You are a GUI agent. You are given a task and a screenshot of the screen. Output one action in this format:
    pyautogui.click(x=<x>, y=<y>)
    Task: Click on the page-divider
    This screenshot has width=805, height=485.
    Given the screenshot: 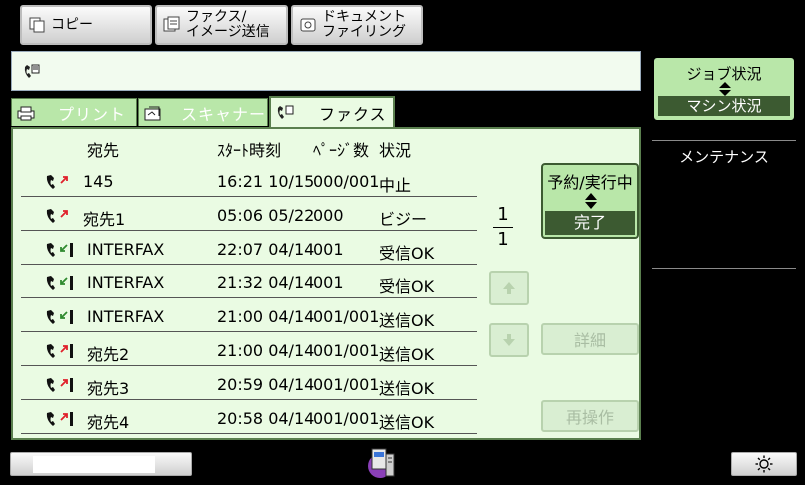 What is the action you would take?
    pyautogui.click(x=503, y=227)
    